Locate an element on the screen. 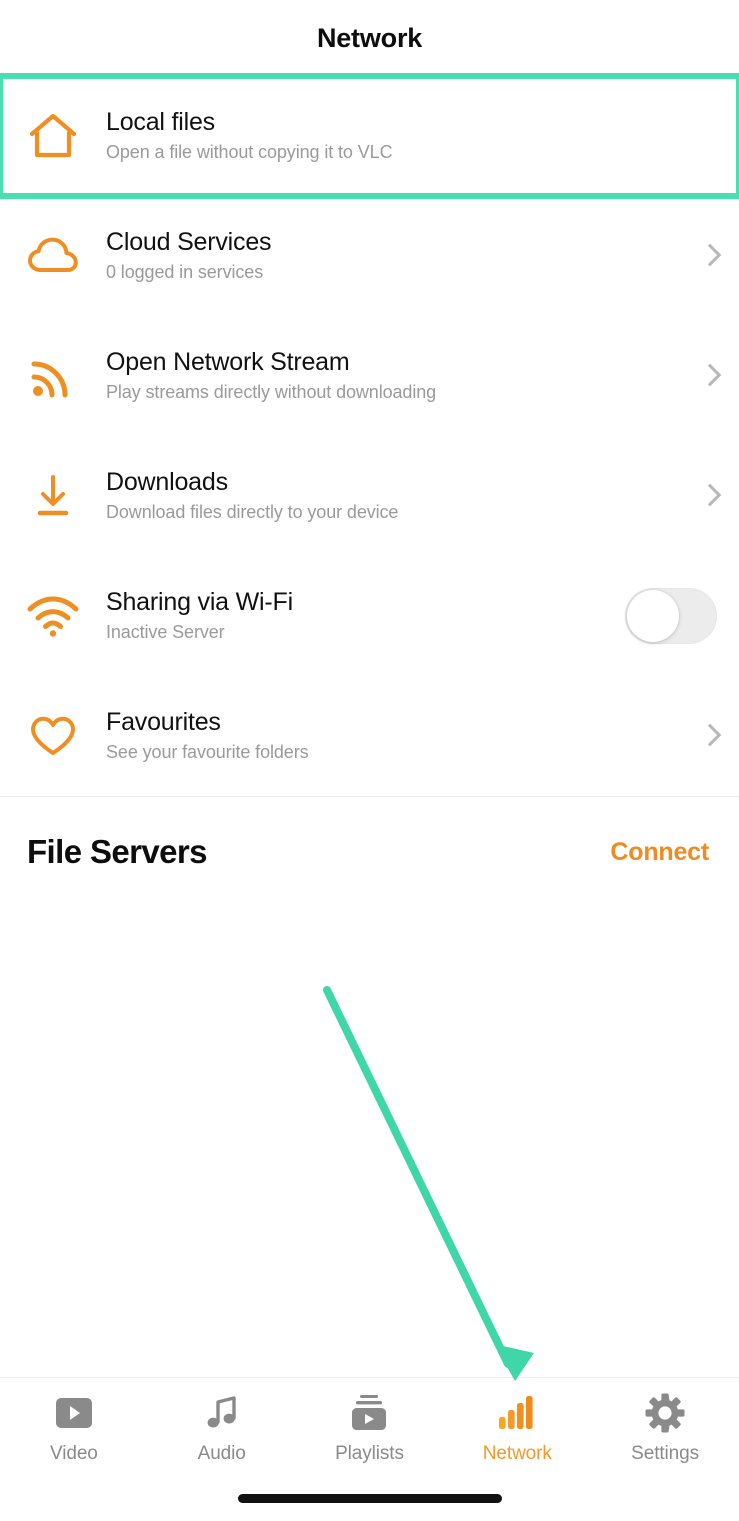  download-icon is located at coordinates (53, 496).